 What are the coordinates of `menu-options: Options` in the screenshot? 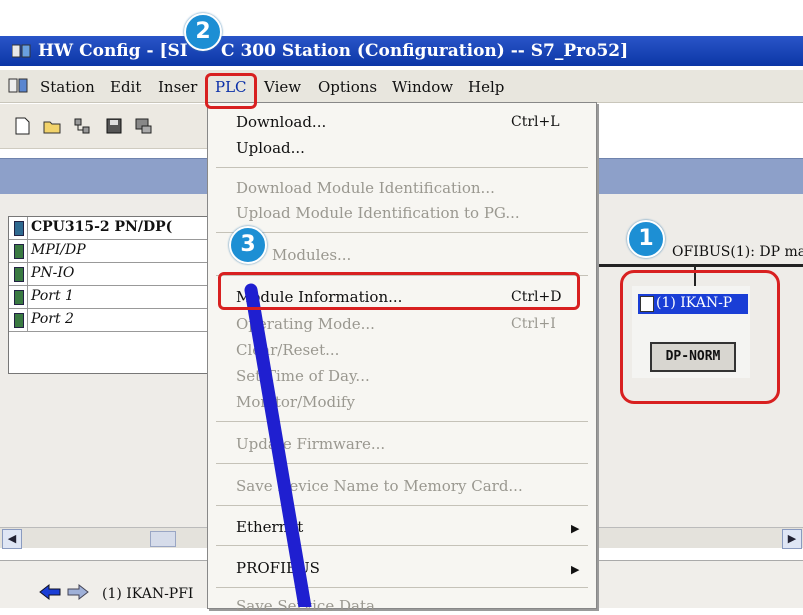 It's located at (347, 87).